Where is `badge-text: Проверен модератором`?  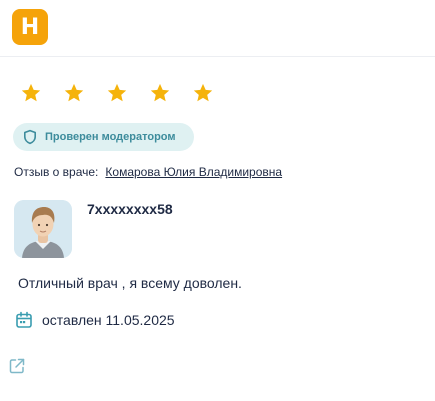 badge-text: Проверен модератором is located at coordinates (110, 137).